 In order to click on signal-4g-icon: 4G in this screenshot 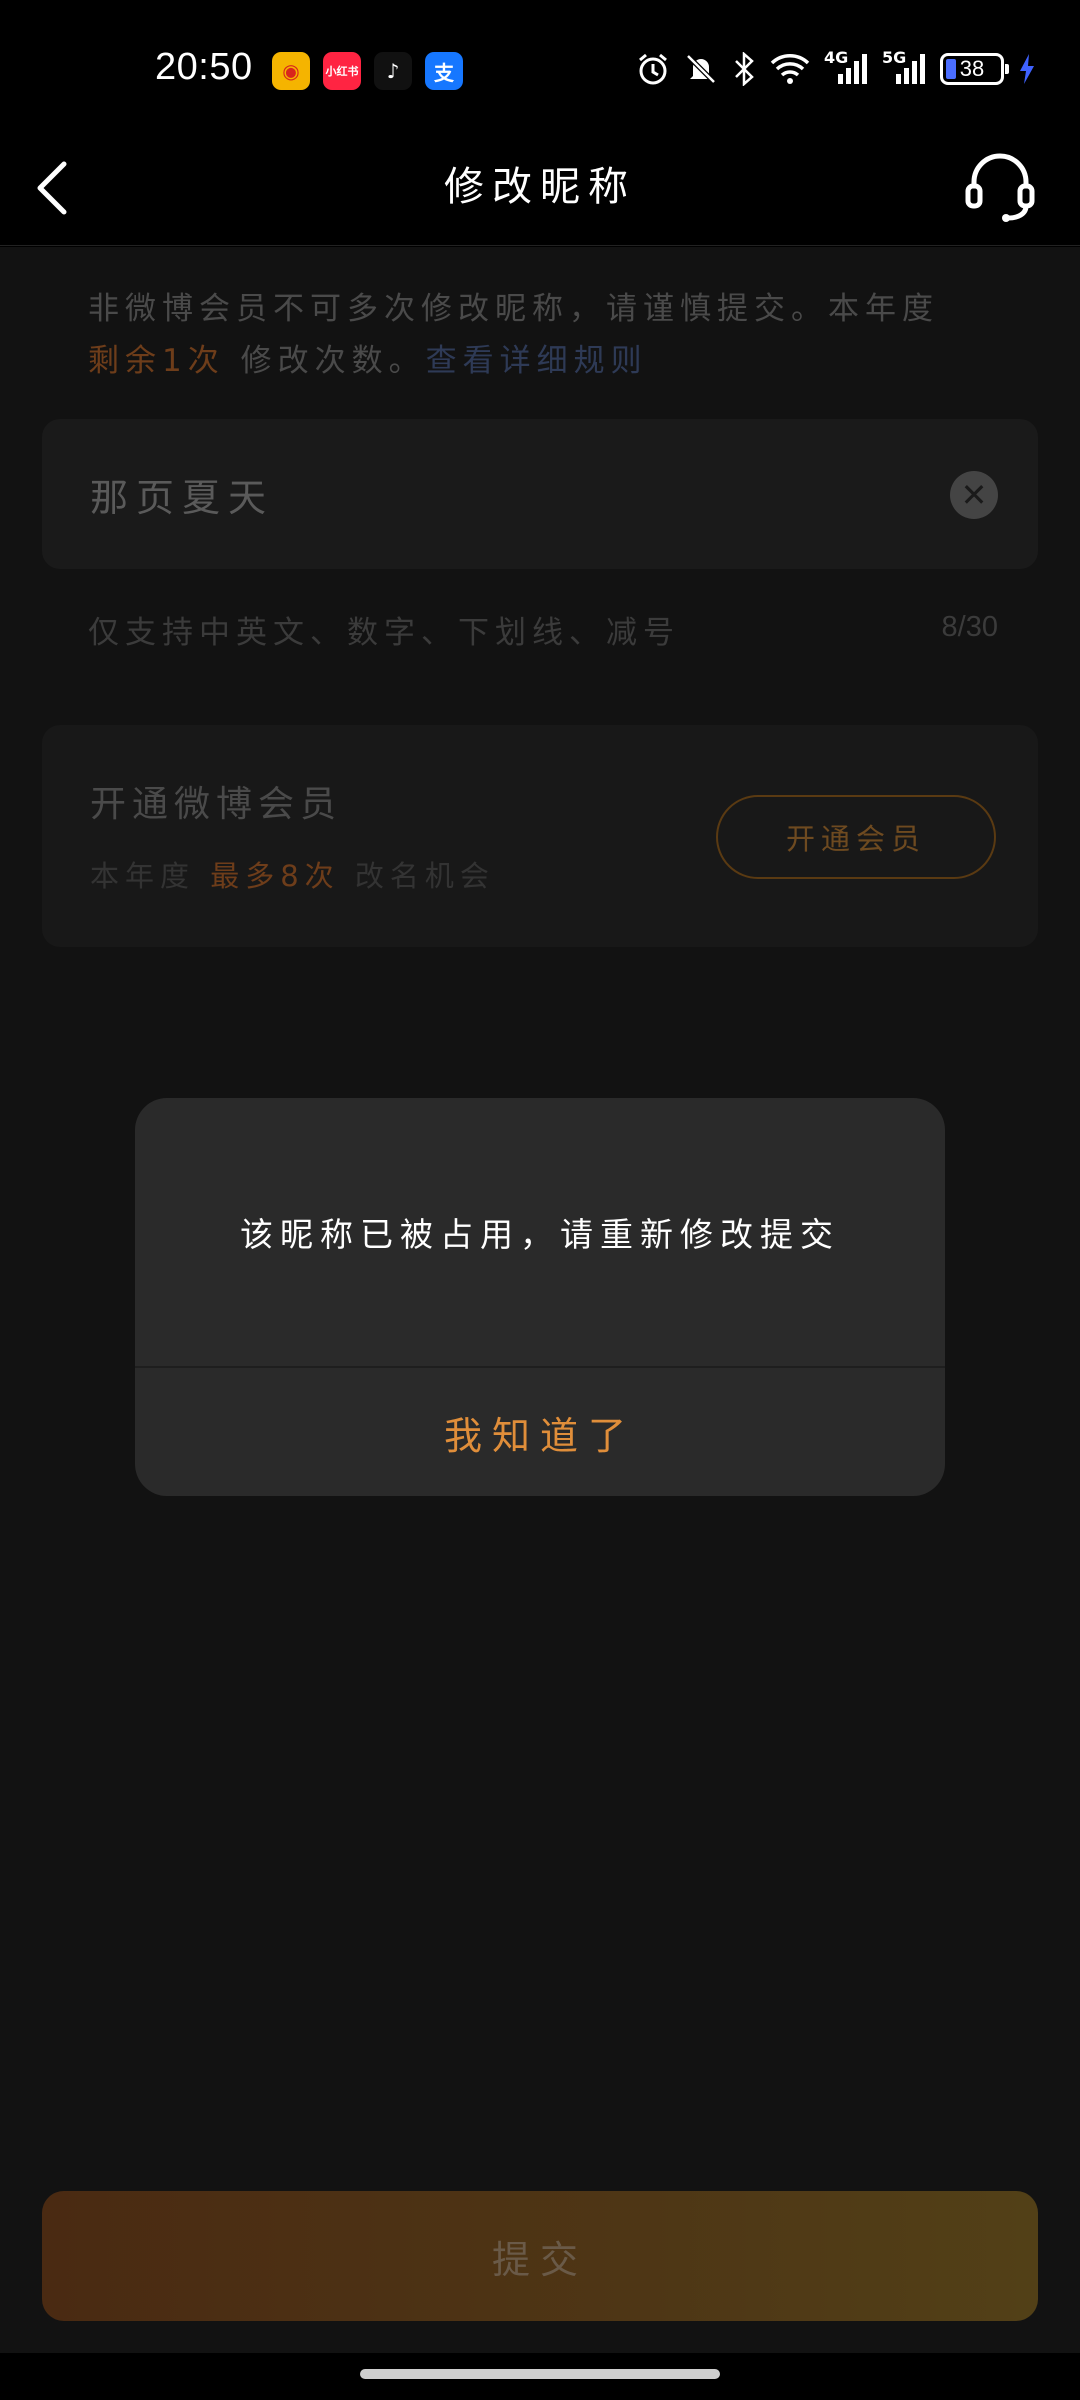, I will do `click(846, 67)`.